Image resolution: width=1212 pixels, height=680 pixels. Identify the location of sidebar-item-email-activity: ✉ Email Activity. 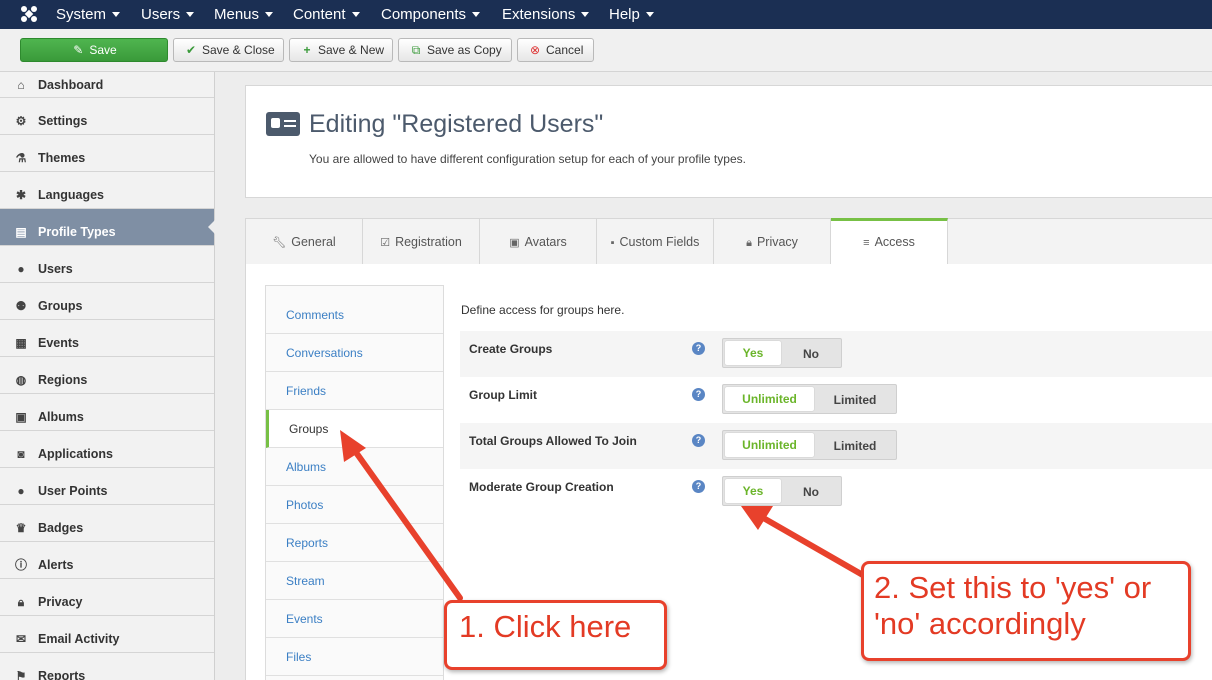
(107, 634).